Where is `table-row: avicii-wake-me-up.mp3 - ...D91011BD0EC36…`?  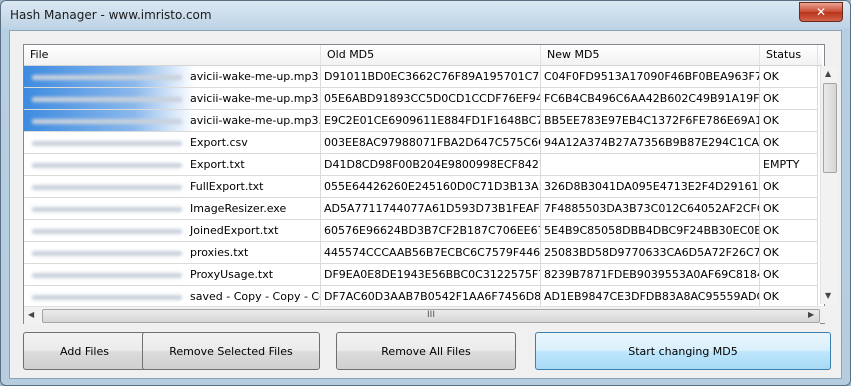
table-row: avicii-wake-me-up.mp3 - ...D91011BD0EC36… is located at coordinates (421, 77).